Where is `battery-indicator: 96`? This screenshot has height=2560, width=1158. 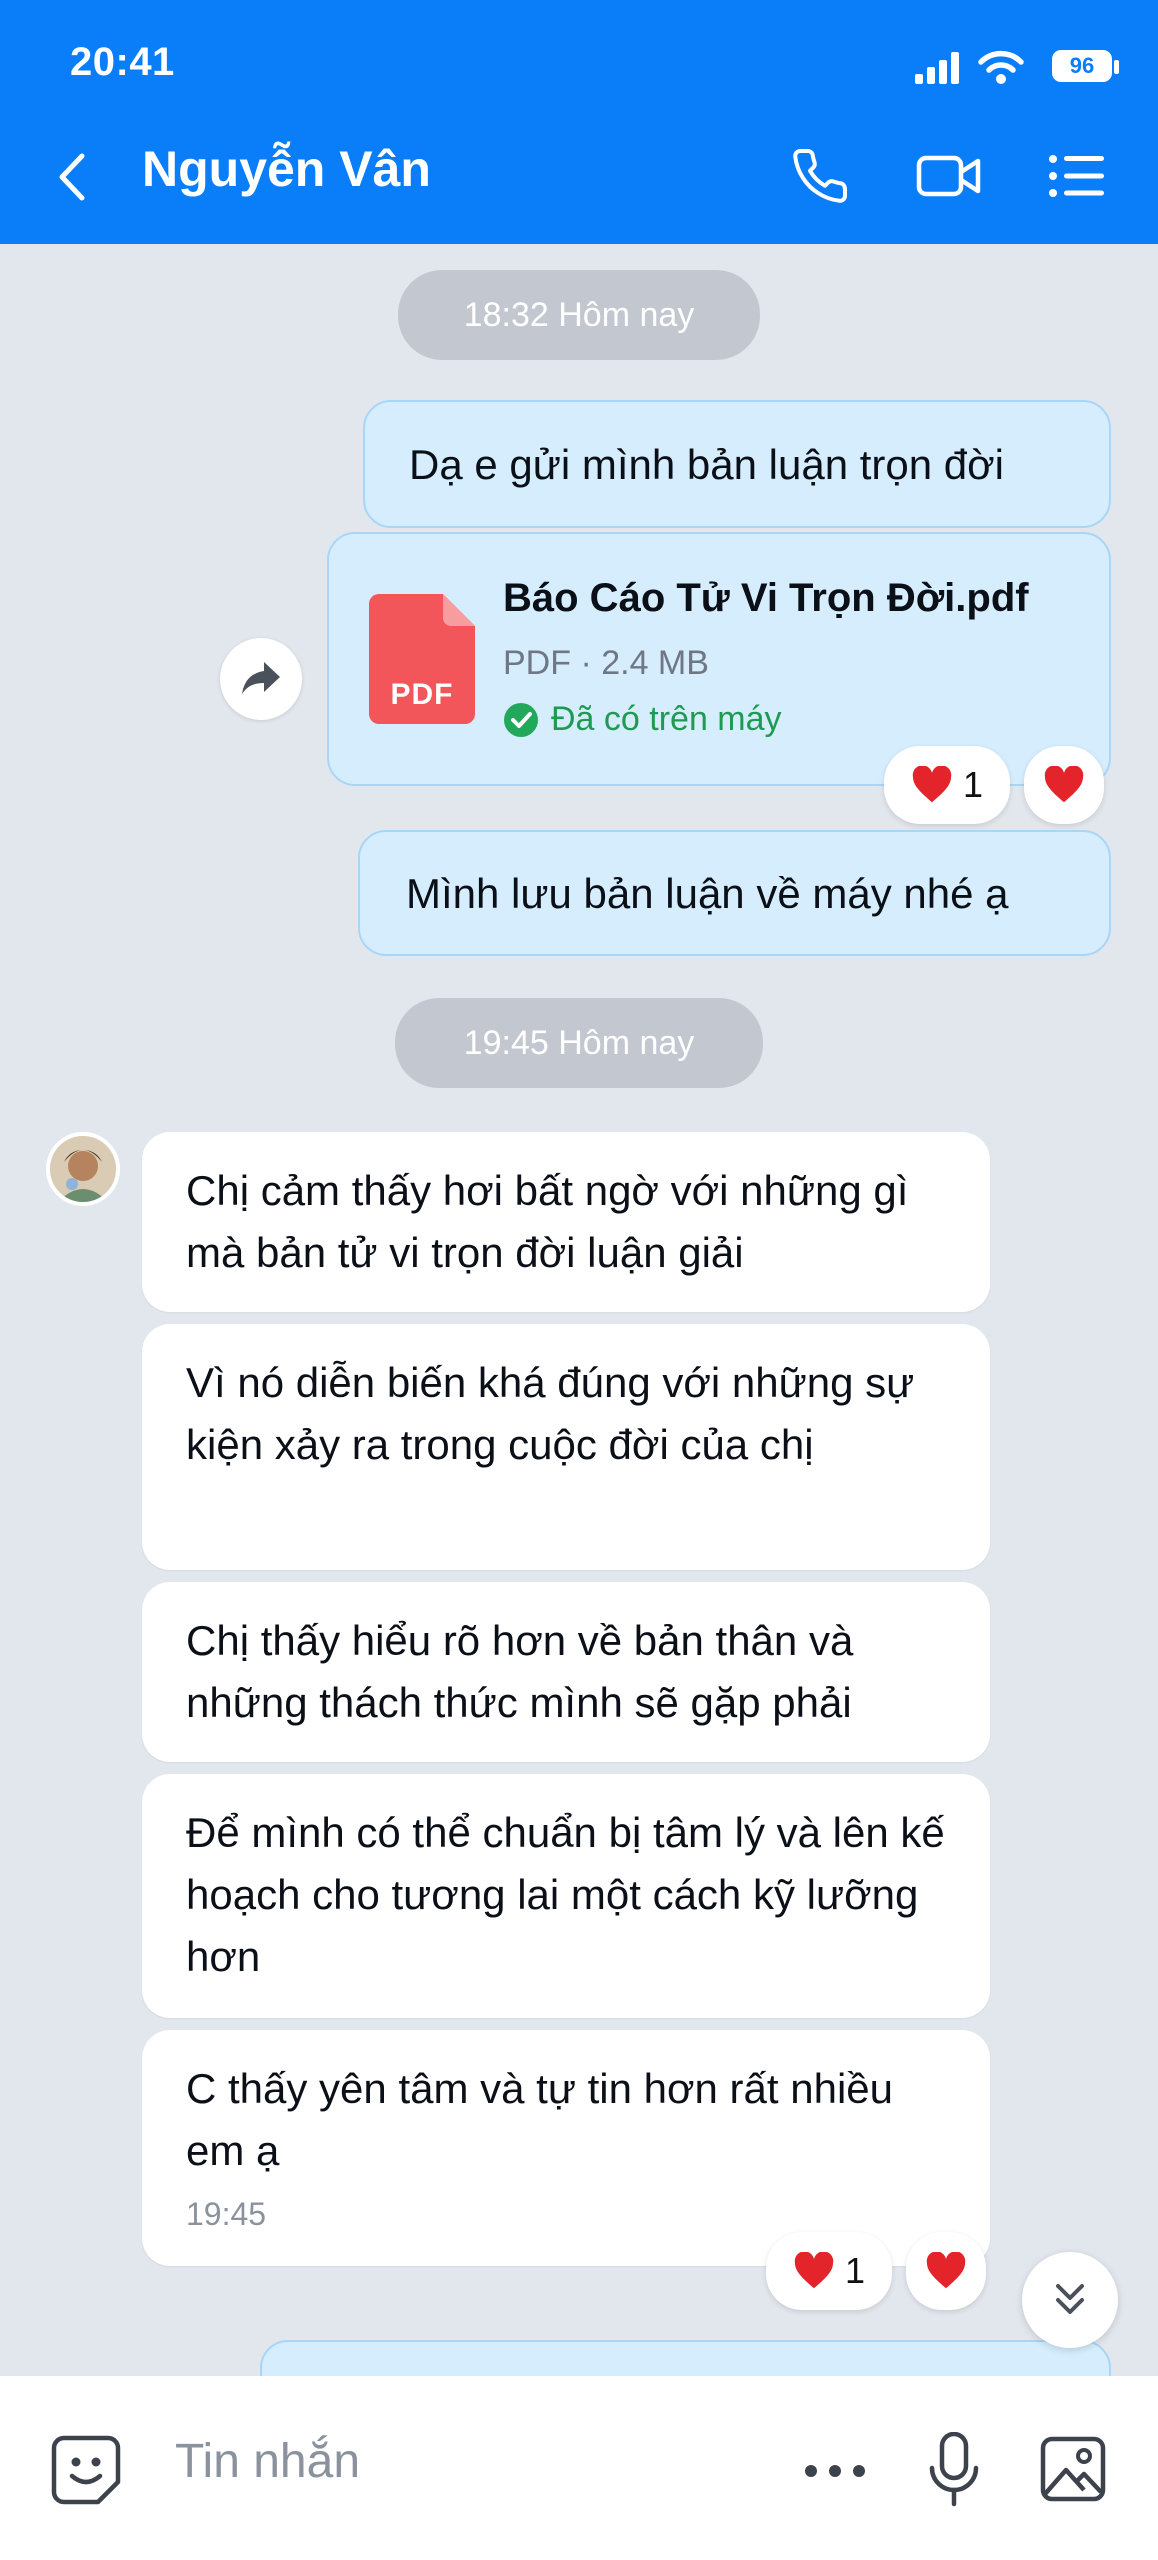
battery-indicator: 96 is located at coordinates (1082, 66).